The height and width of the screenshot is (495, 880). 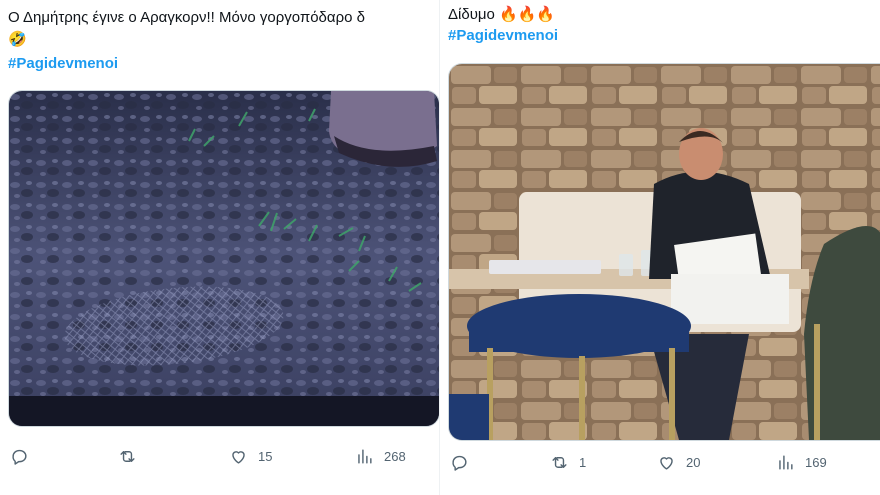 I want to click on retweet-count: 1, so click(x=583, y=462).